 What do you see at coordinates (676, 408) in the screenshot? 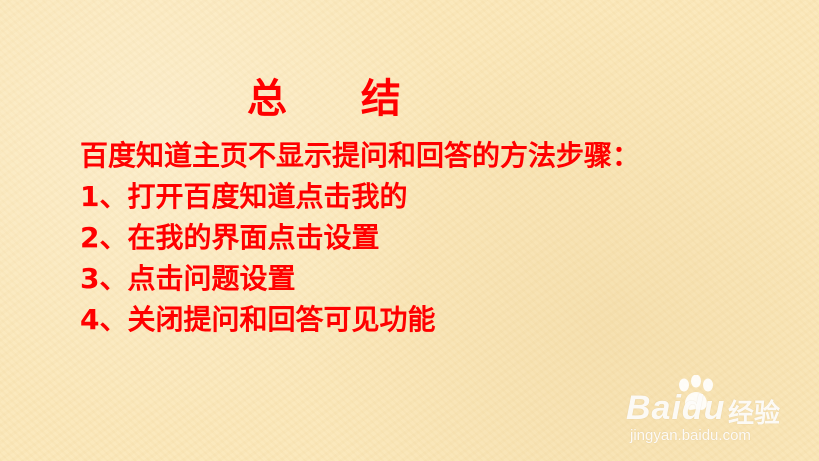
I see `baidu-logo-text: Baidu` at bounding box center [676, 408].